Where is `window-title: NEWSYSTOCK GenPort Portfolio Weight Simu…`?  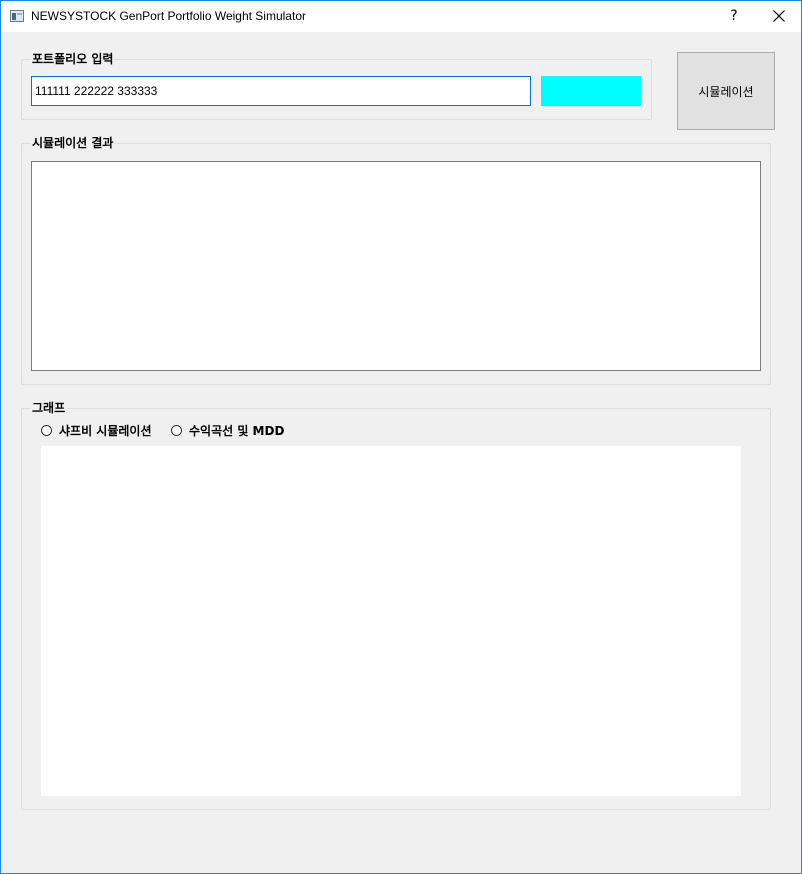 window-title: NEWSYSTOCK GenPort Portfolio Weight Simu… is located at coordinates (168, 16).